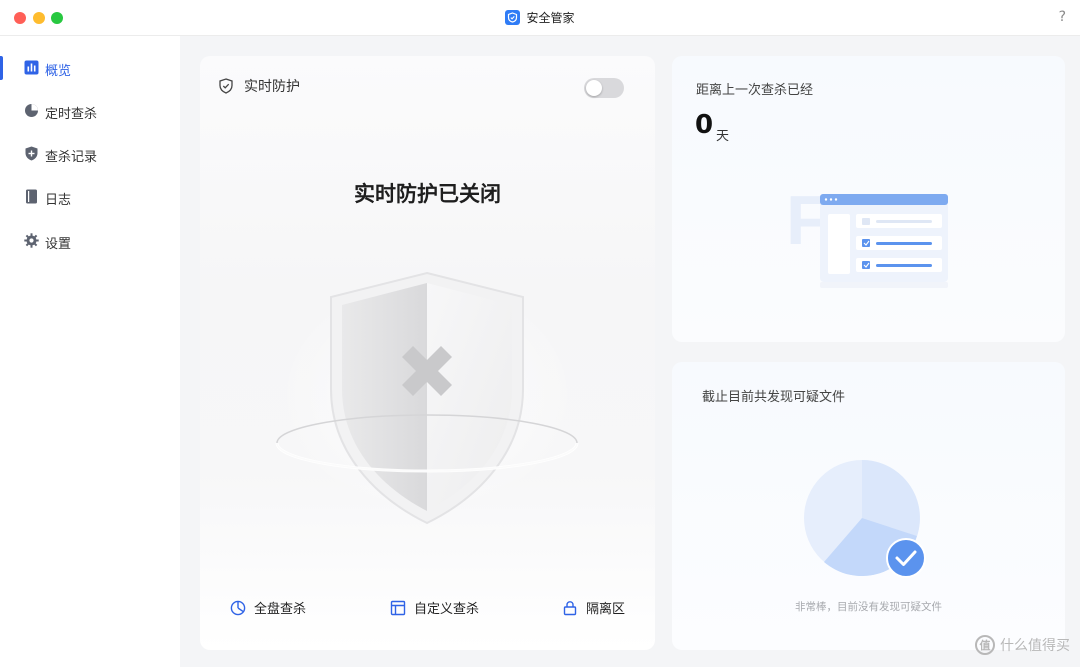 The width and height of the screenshot is (1080, 667). What do you see at coordinates (723, 136) in the screenshot?
I see `last-scan-days-unit: 天` at bounding box center [723, 136].